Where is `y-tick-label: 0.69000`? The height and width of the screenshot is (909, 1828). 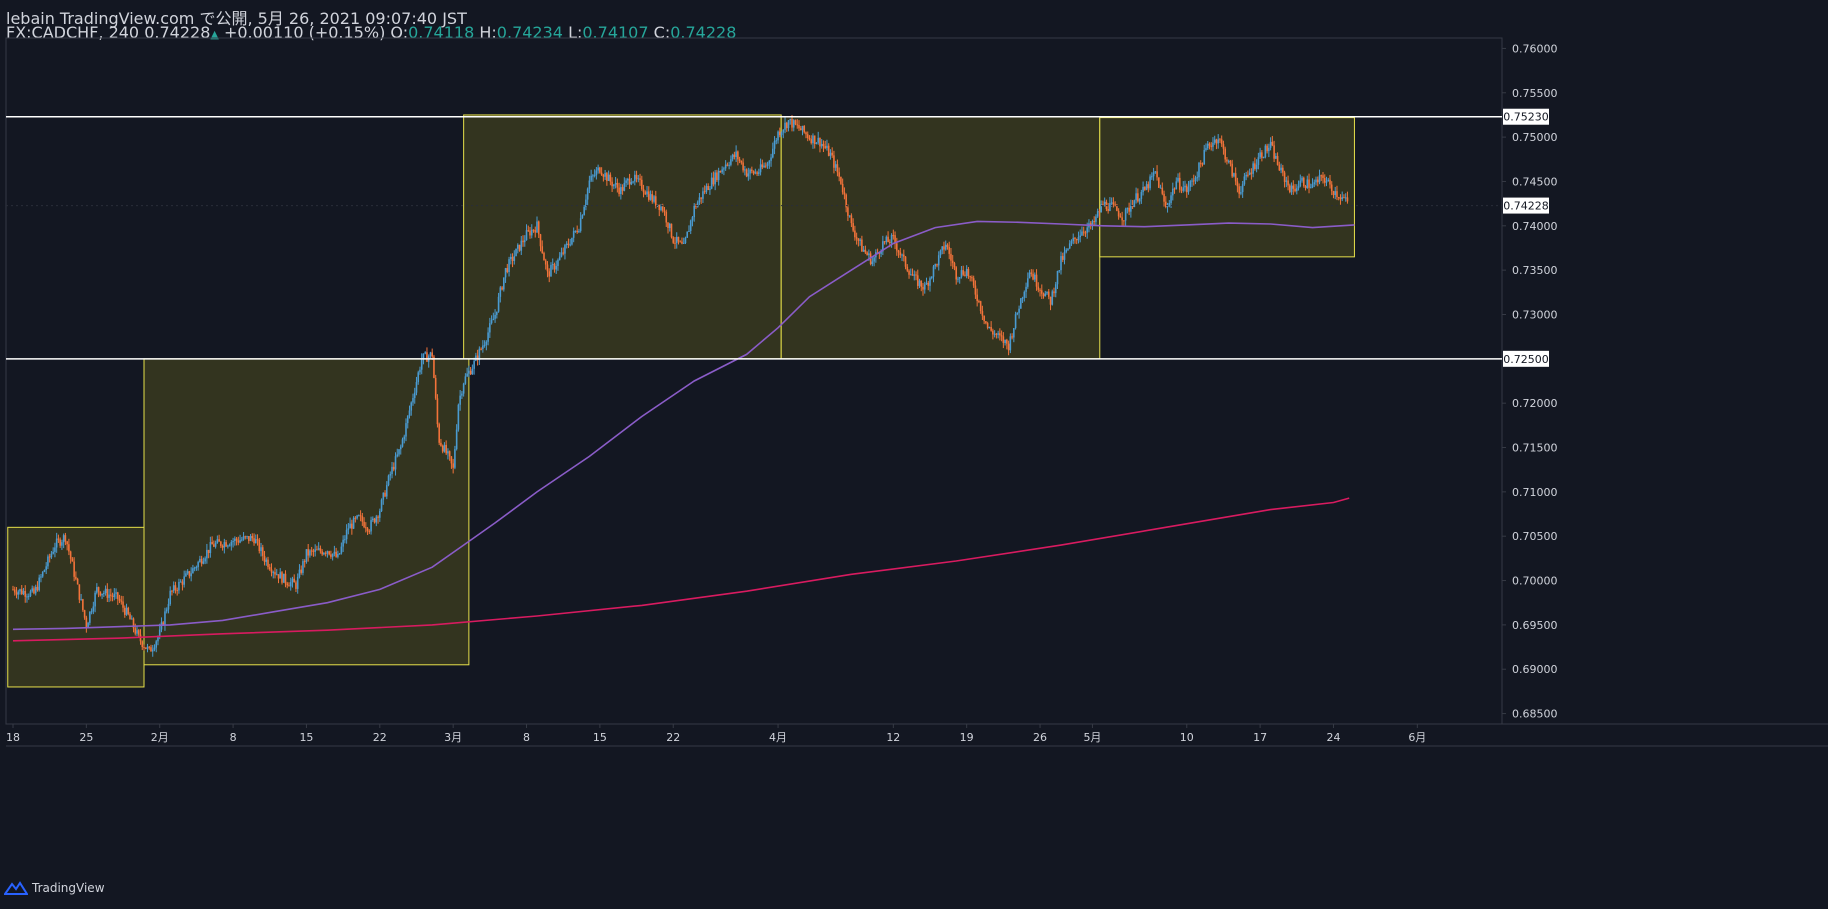 y-tick-label: 0.69000 is located at coordinates (1535, 669).